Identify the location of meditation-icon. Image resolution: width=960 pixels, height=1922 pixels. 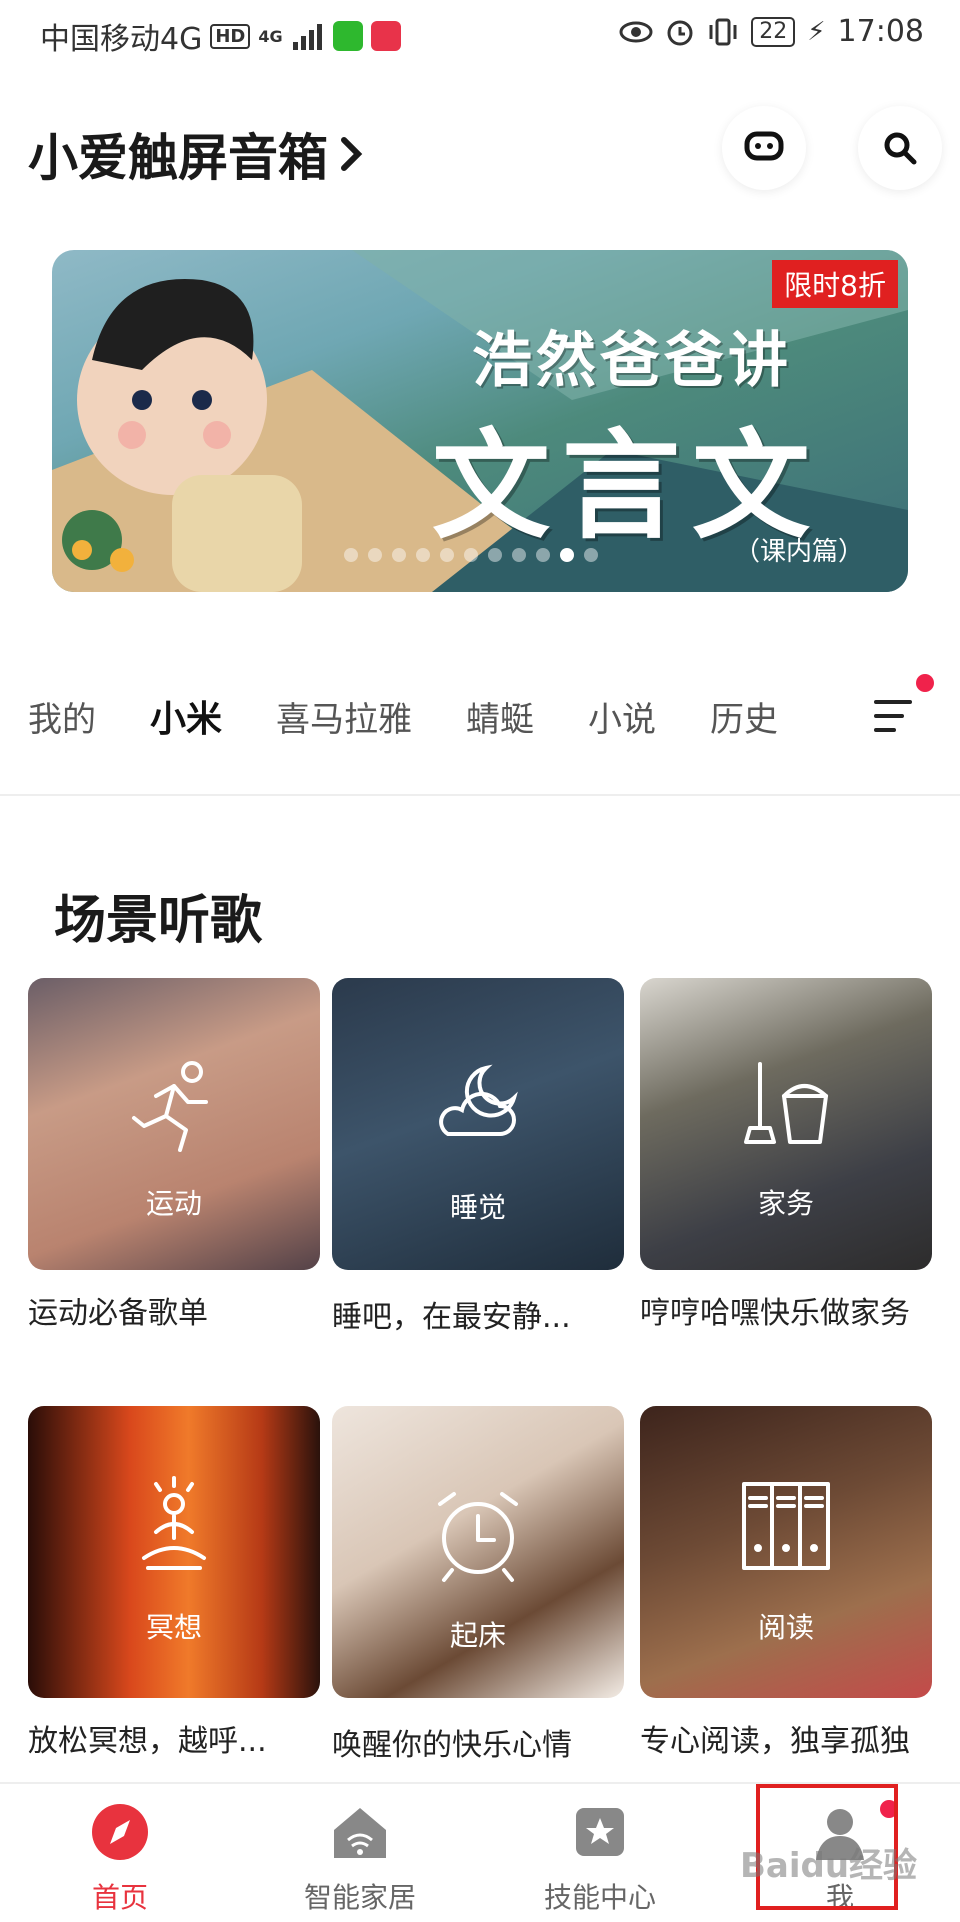
(174, 1523).